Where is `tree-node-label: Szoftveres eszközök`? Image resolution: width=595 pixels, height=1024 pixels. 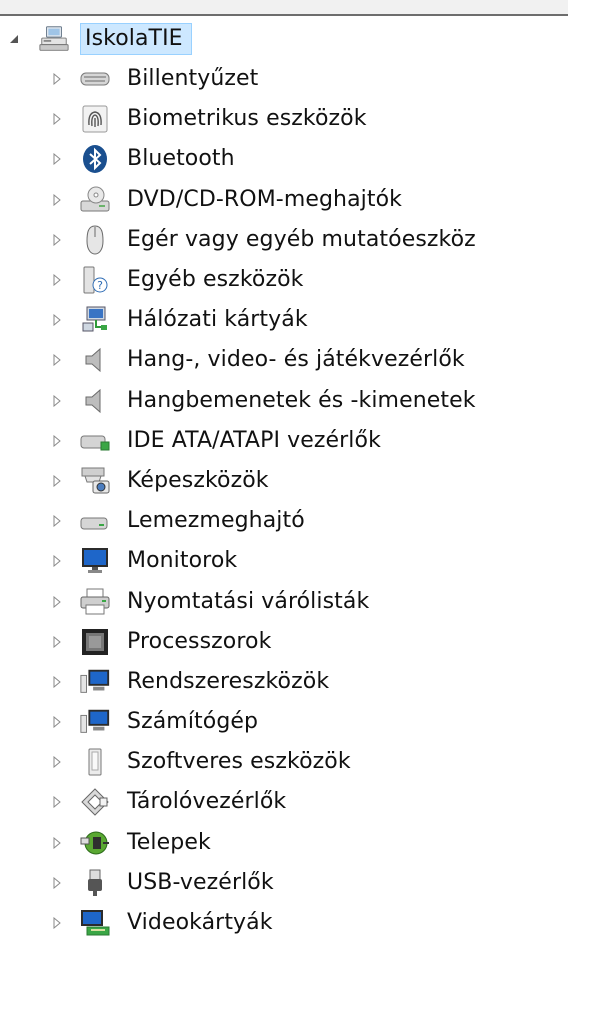
tree-node-label: Szoftveres eszközök is located at coordinates (239, 762).